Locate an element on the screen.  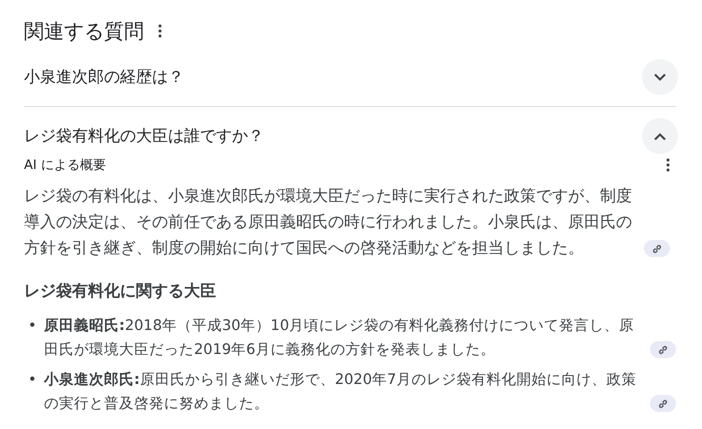
bullet-text: 小泉進次郎氏:原田氏から引き継いだ形で、2020年7月のレジ袋有料化開始に向け、政策の実行と普及啓発に努めました。 is located at coordinates (341, 392).